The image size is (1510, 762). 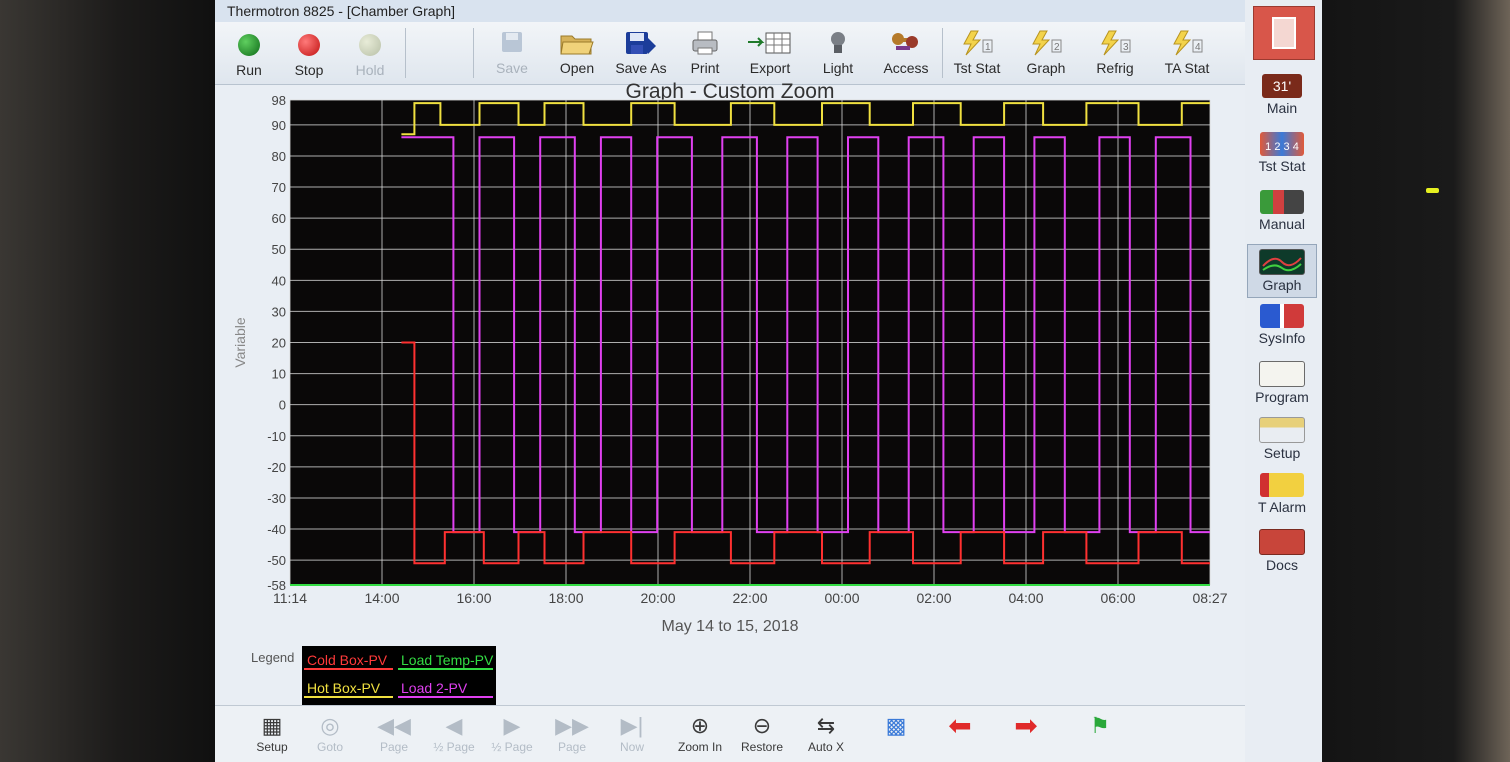 What do you see at coordinates (447, 688) in the screenshot?
I see `legend-item-load-2: Load 2-PV` at bounding box center [447, 688].